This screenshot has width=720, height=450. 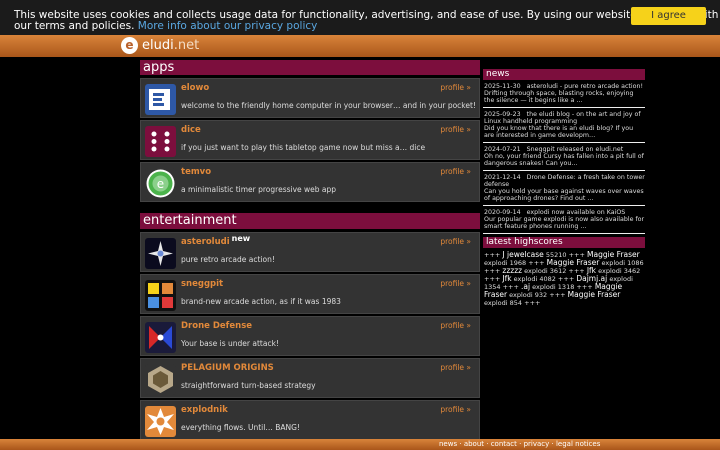 What do you see at coordinates (160, 141) in the screenshot?
I see `dice-icon` at bounding box center [160, 141].